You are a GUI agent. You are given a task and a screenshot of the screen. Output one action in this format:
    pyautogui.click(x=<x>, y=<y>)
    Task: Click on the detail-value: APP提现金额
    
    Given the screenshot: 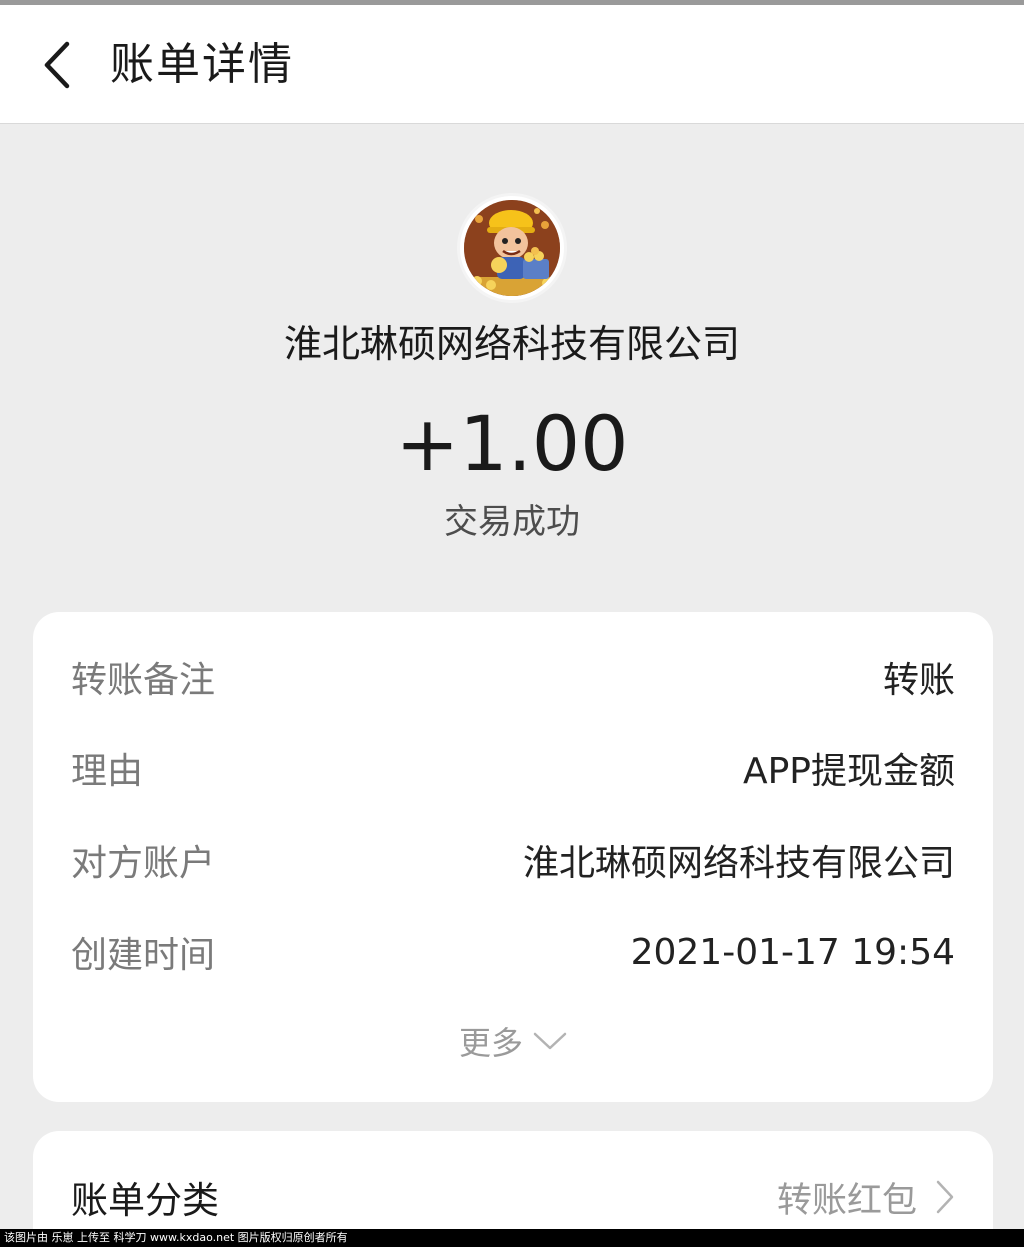 What is the action you would take?
    pyautogui.click(x=848, y=771)
    